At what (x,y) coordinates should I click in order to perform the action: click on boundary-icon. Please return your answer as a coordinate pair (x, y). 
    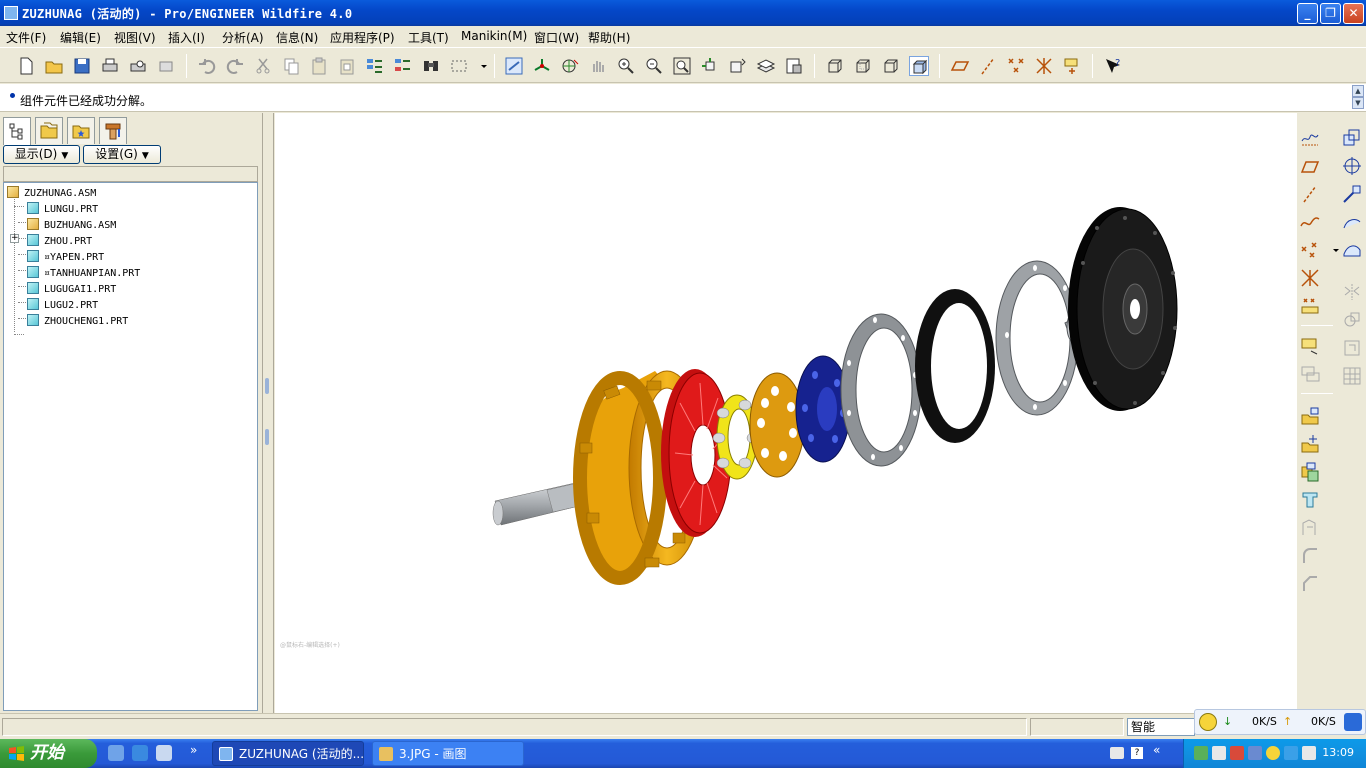
    Looking at the image, I should click on (1310, 346).